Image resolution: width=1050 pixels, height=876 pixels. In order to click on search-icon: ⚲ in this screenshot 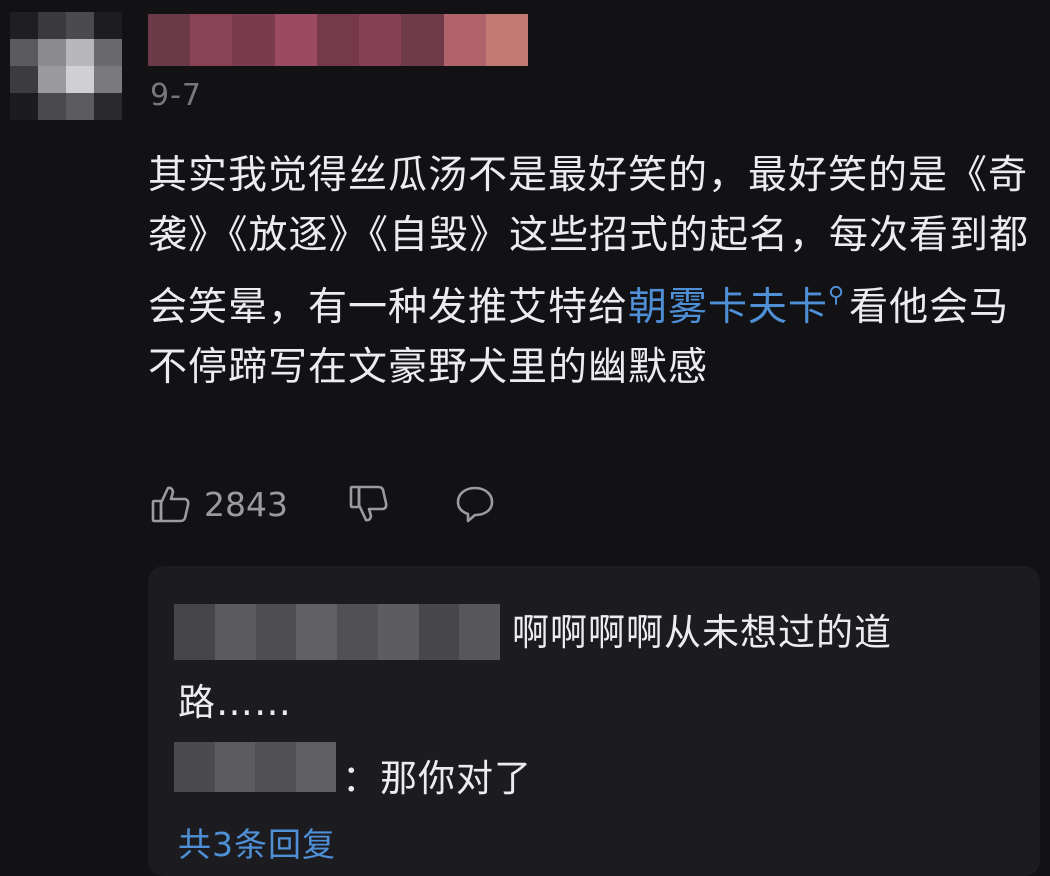, I will do `click(836, 295)`.